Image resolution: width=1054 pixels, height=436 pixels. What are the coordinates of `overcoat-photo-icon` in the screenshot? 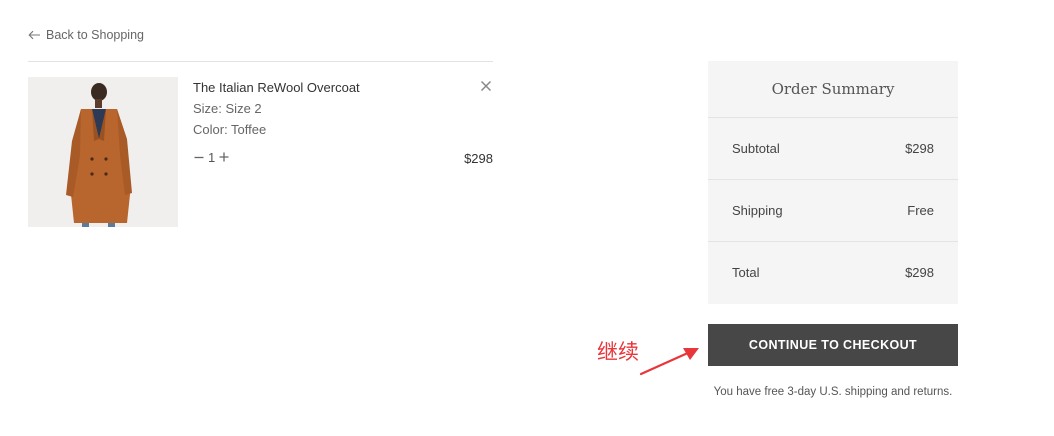 It's located at (103, 152).